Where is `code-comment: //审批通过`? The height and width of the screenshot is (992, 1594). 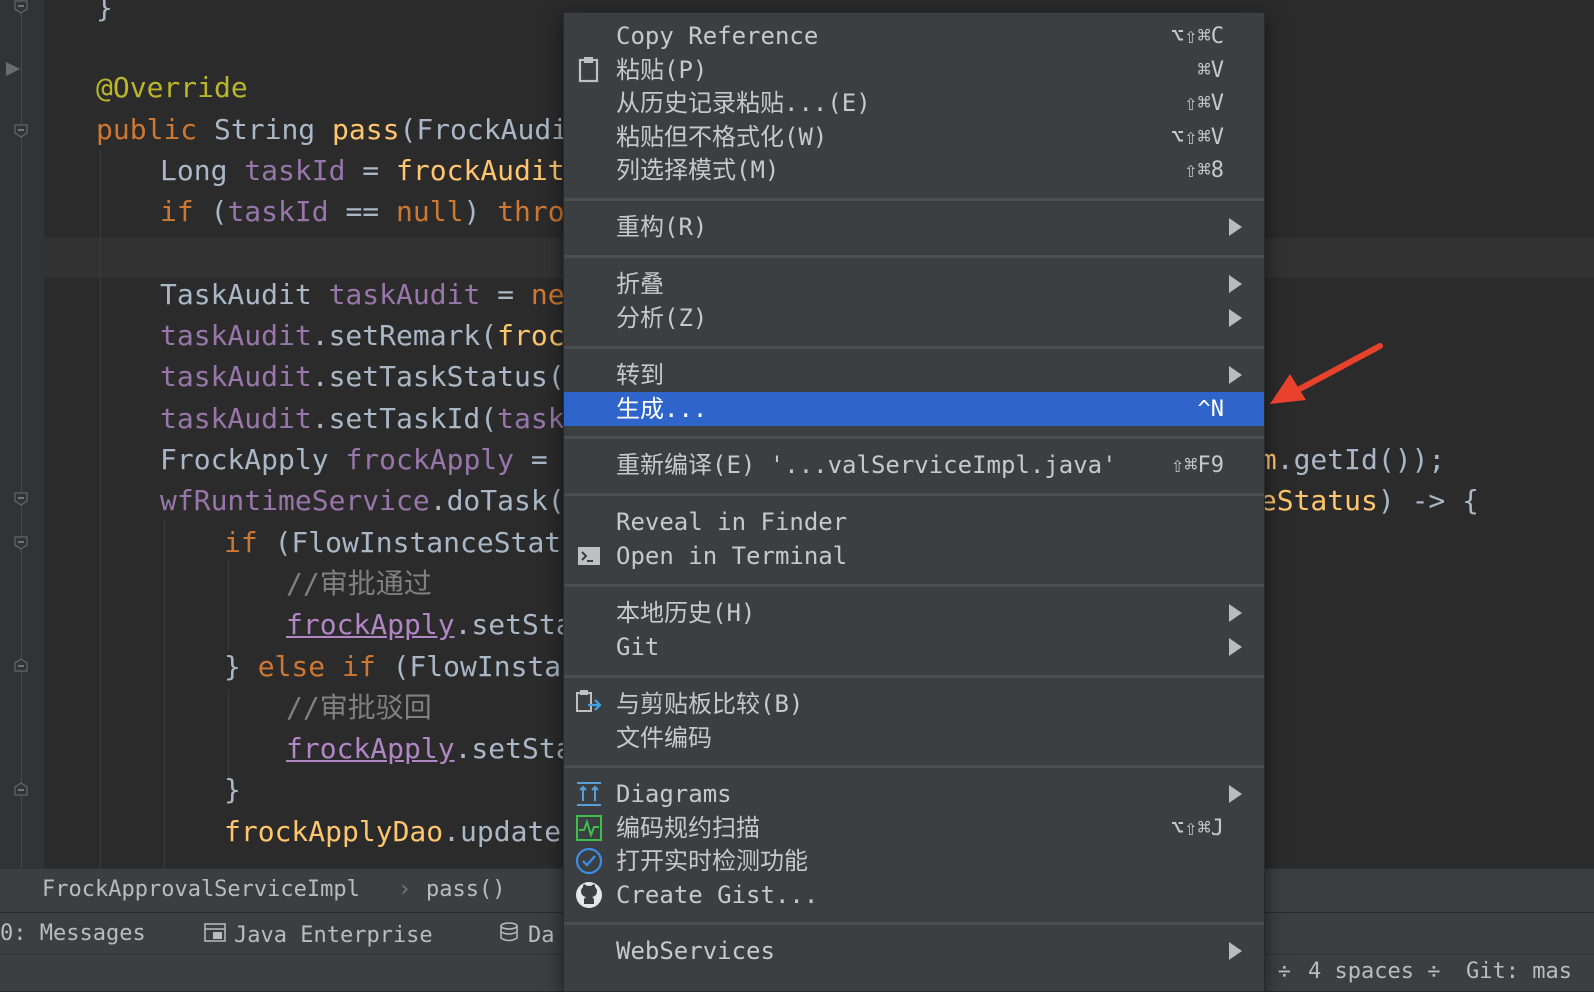 code-comment: //审批通过 is located at coordinates (359, 583).